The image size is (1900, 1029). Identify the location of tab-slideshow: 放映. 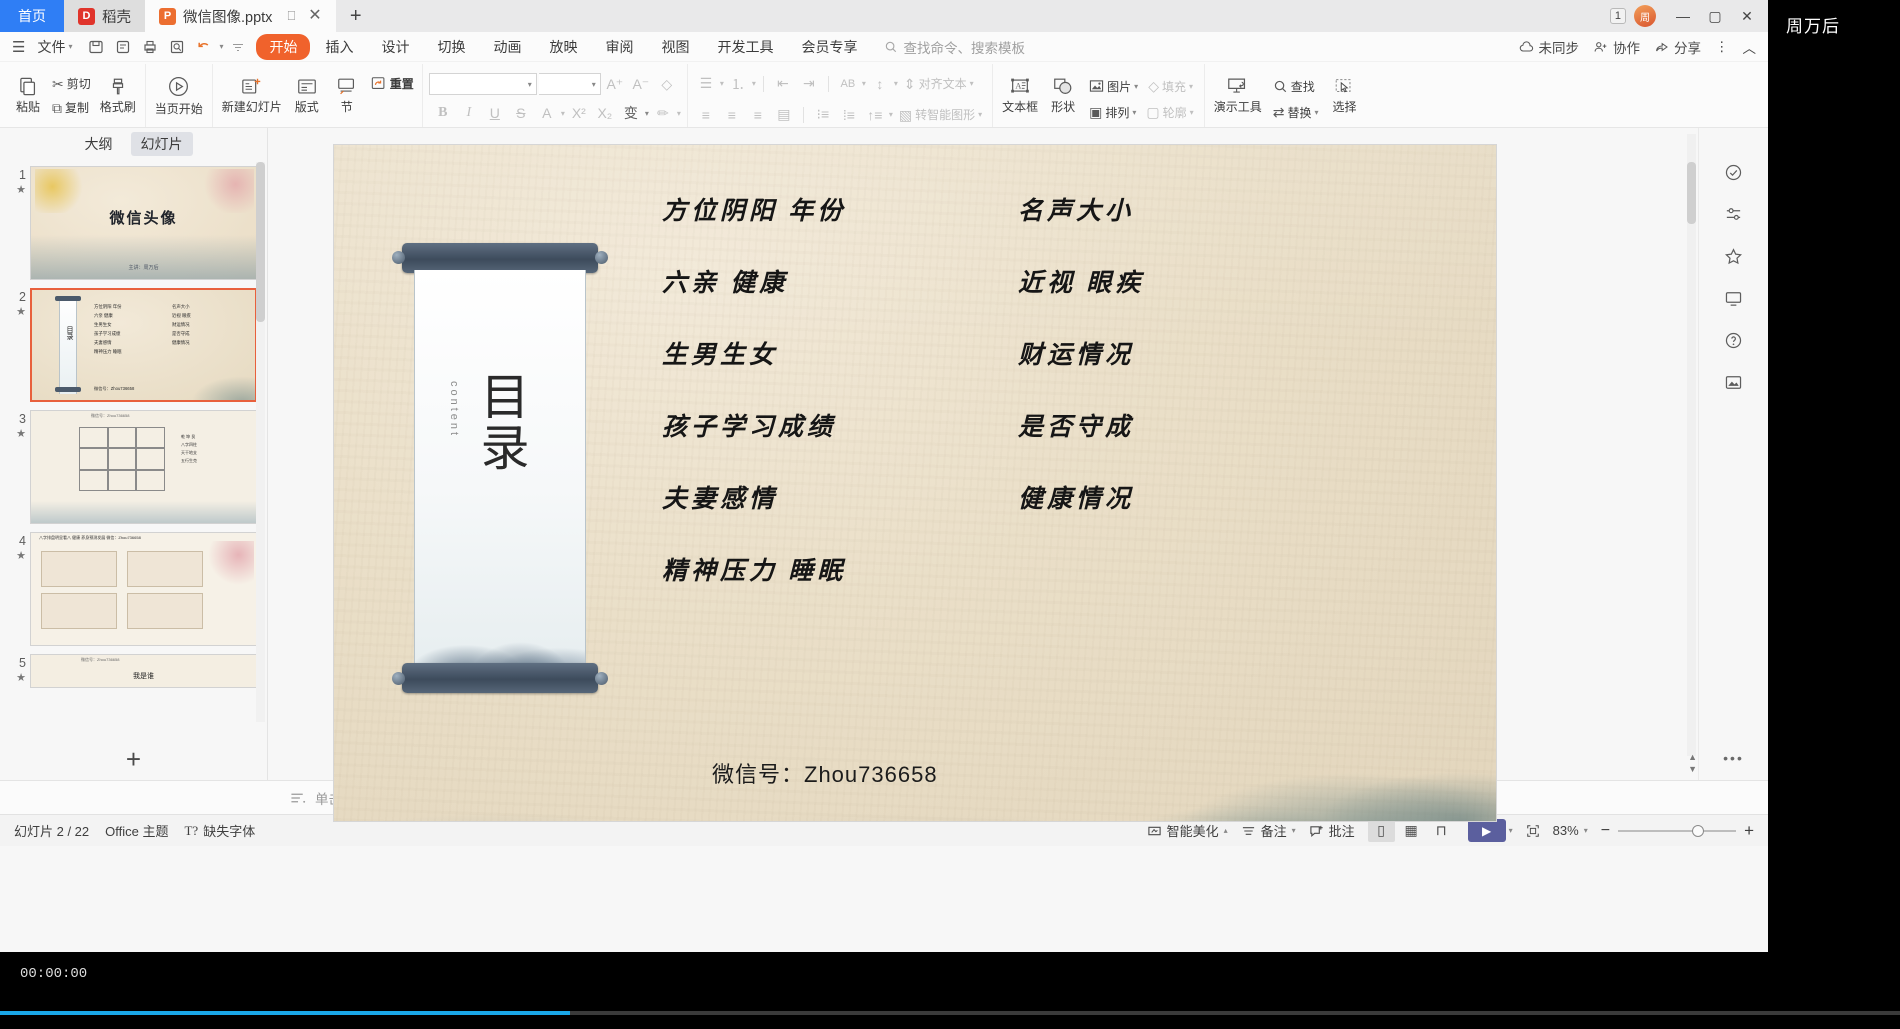
(563, 47).